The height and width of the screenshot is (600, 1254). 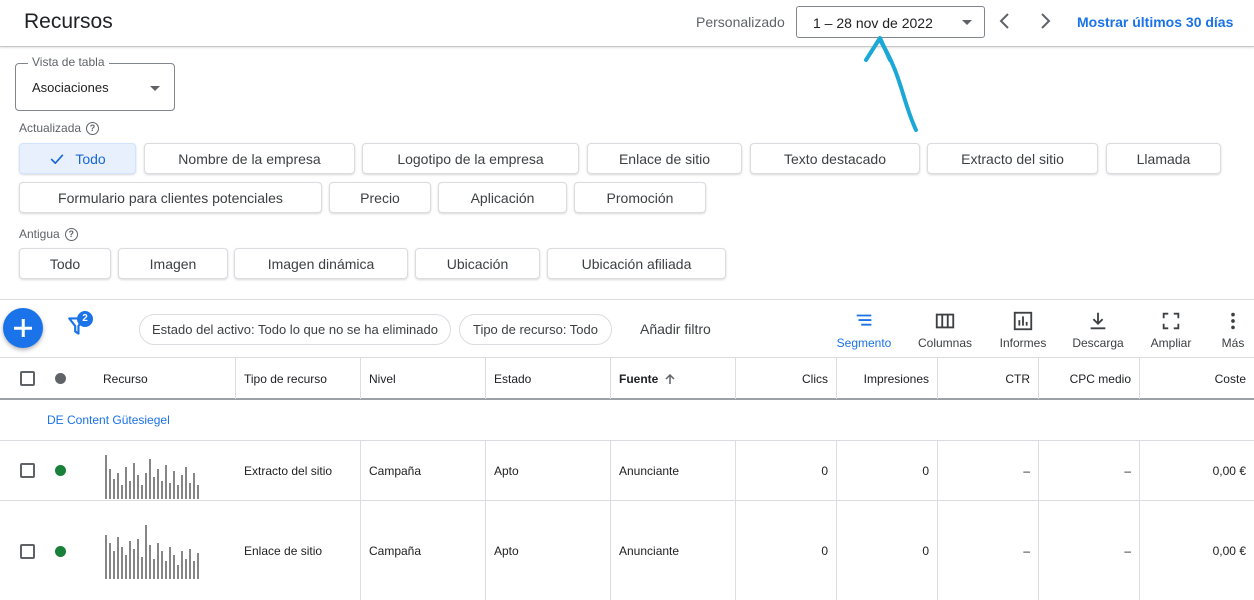 What do you see at coordinates (815, 378) in the screenshot?
I see `column-label: Clics` at bounding box center [815, 378].